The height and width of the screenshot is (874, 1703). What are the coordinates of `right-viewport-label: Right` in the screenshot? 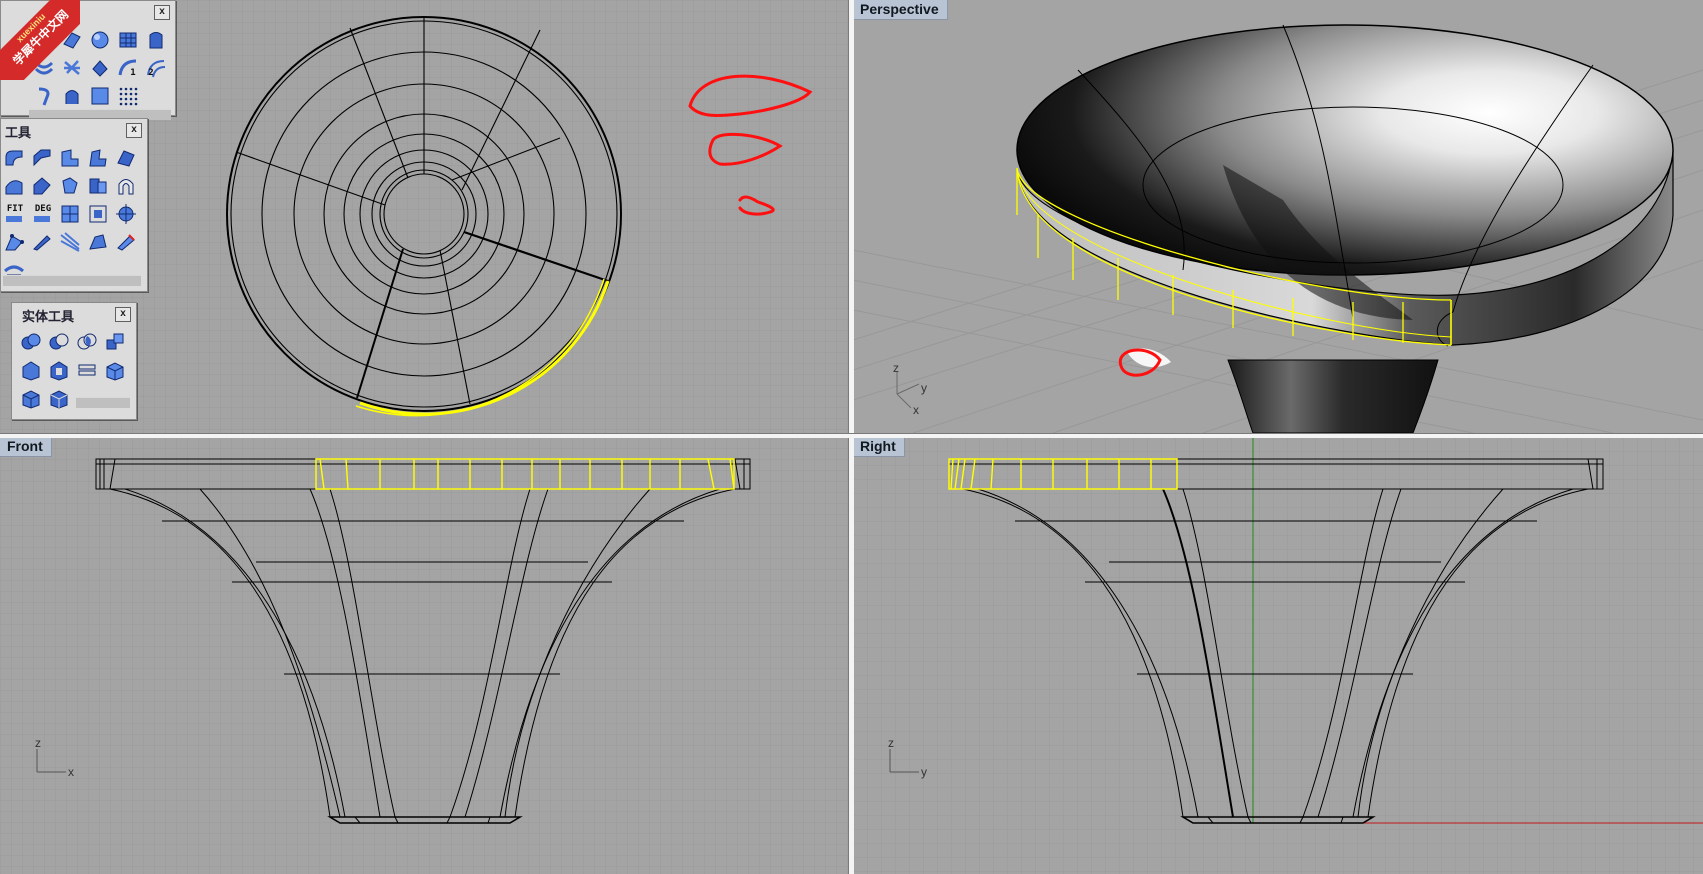 It's located at (879, 447).